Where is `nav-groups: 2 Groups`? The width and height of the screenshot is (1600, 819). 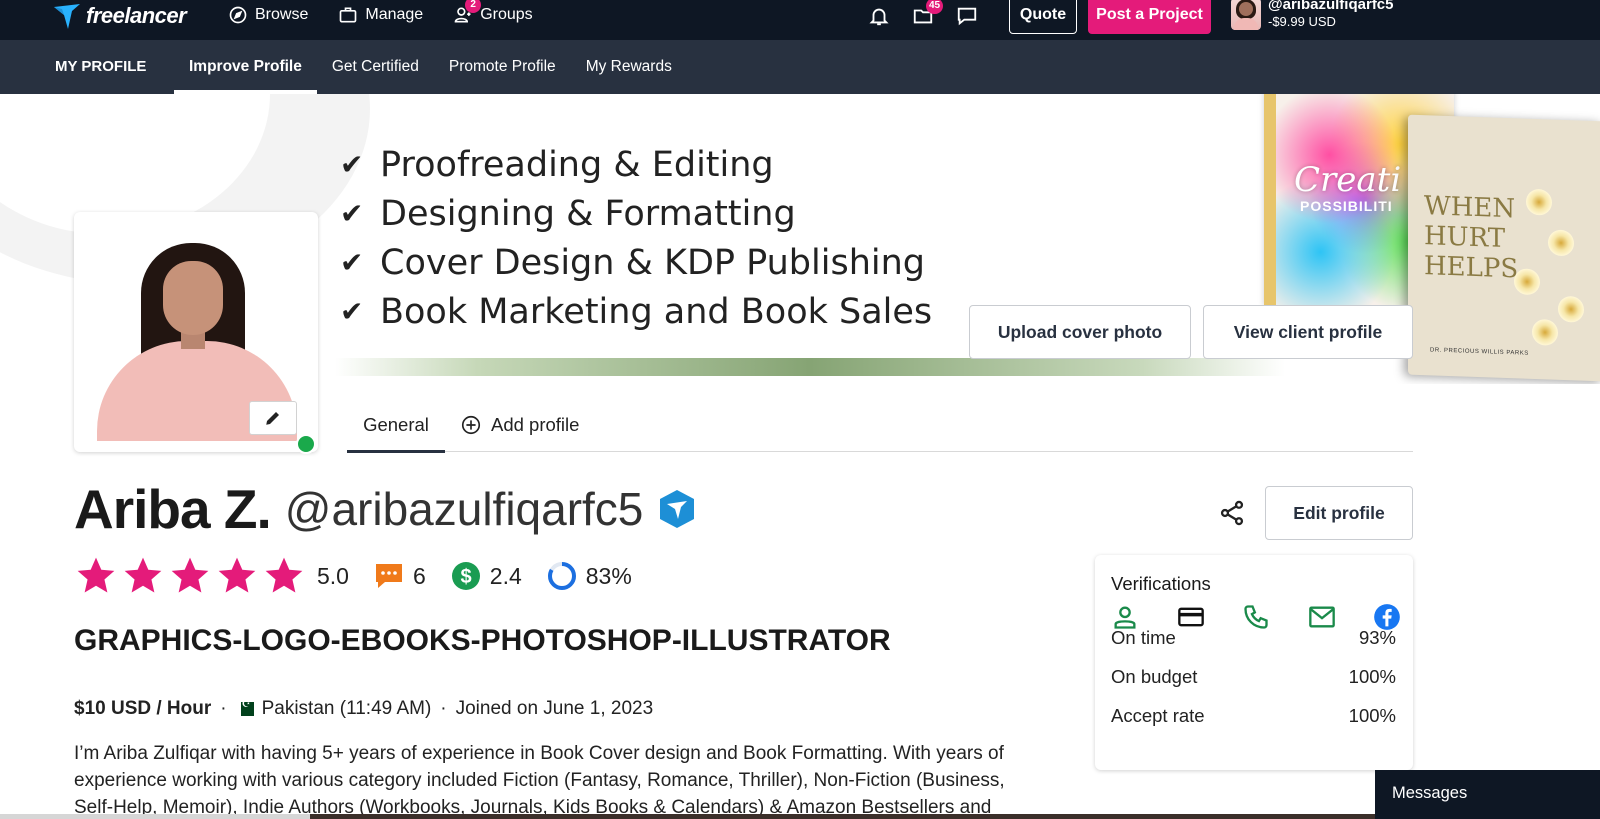
nav-groups: 2 Groups is located at coordinates (493, 12).